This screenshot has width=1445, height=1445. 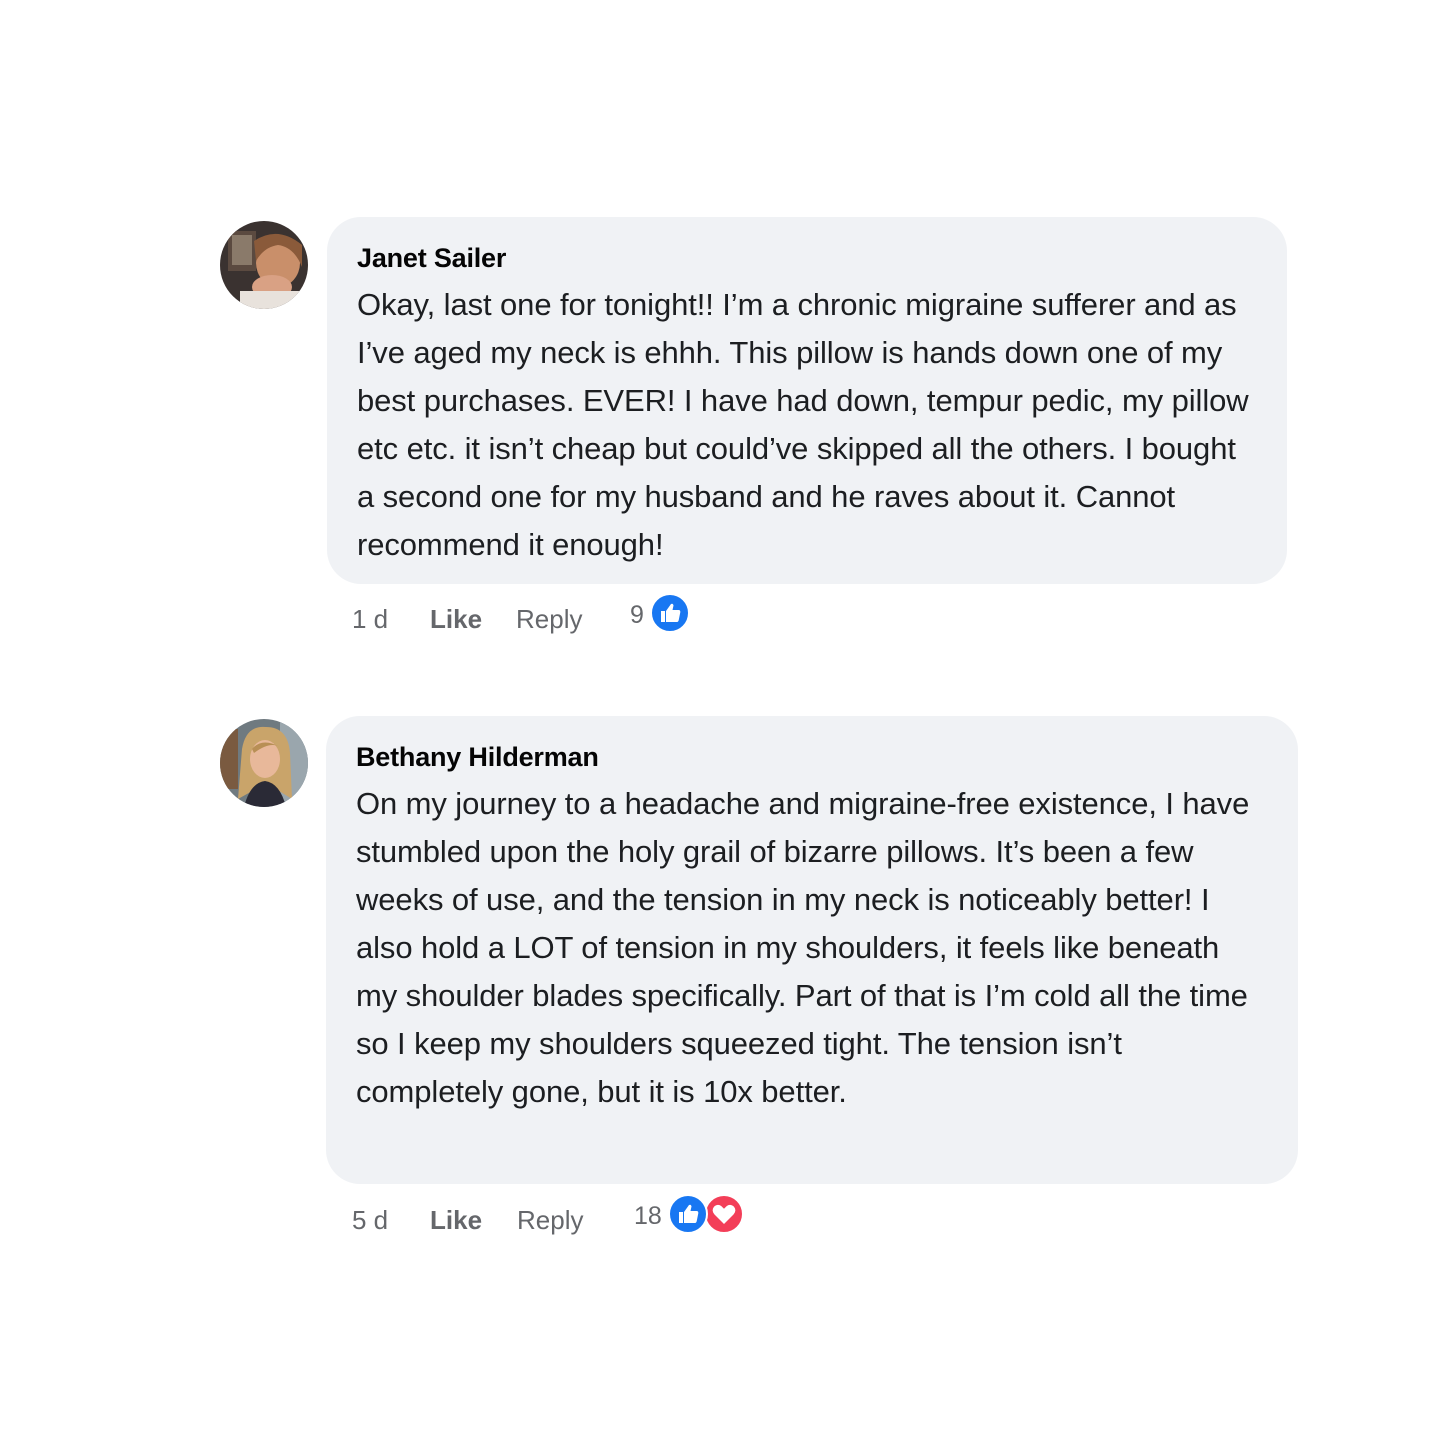 What do you see at coordinates (370, 619) in the screenshot?
I see `comment-time: 1 d` at bounding box center [370, 619].